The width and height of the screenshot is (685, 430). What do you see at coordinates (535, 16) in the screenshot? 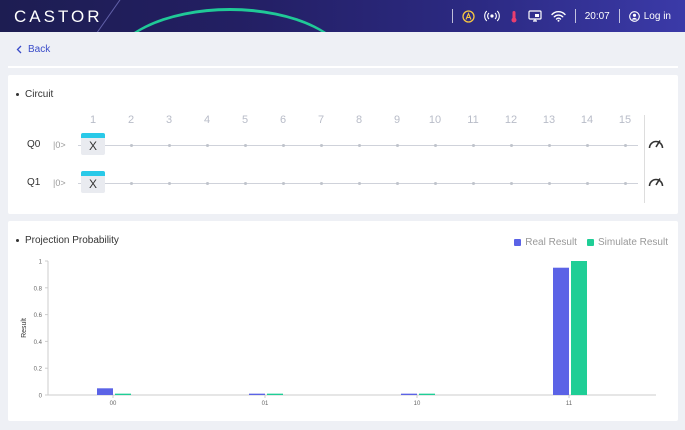
I see `monitor-icon` at bounding box center [535, 16].